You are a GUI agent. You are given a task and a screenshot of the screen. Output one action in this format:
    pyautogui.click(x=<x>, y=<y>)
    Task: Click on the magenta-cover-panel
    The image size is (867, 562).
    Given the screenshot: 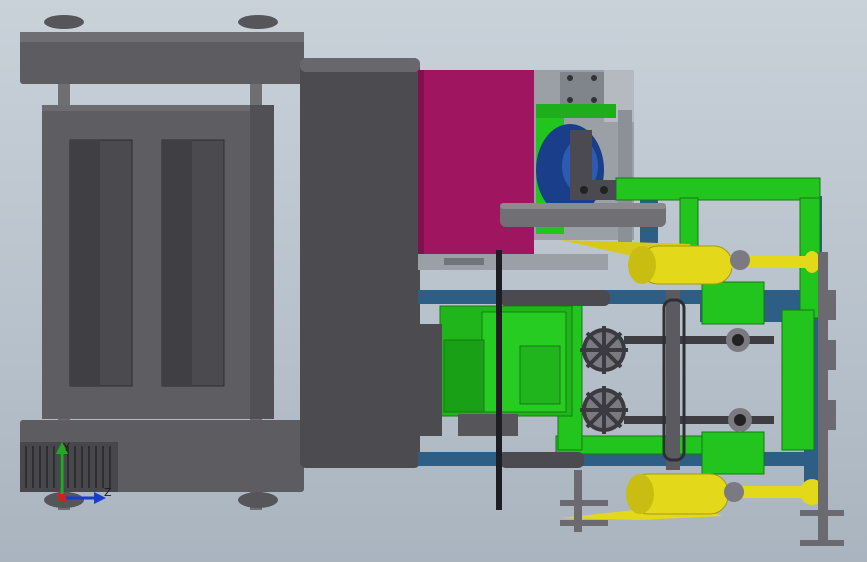 What is the action you would take?
    pyautogui.click(x=476, y=163)
    